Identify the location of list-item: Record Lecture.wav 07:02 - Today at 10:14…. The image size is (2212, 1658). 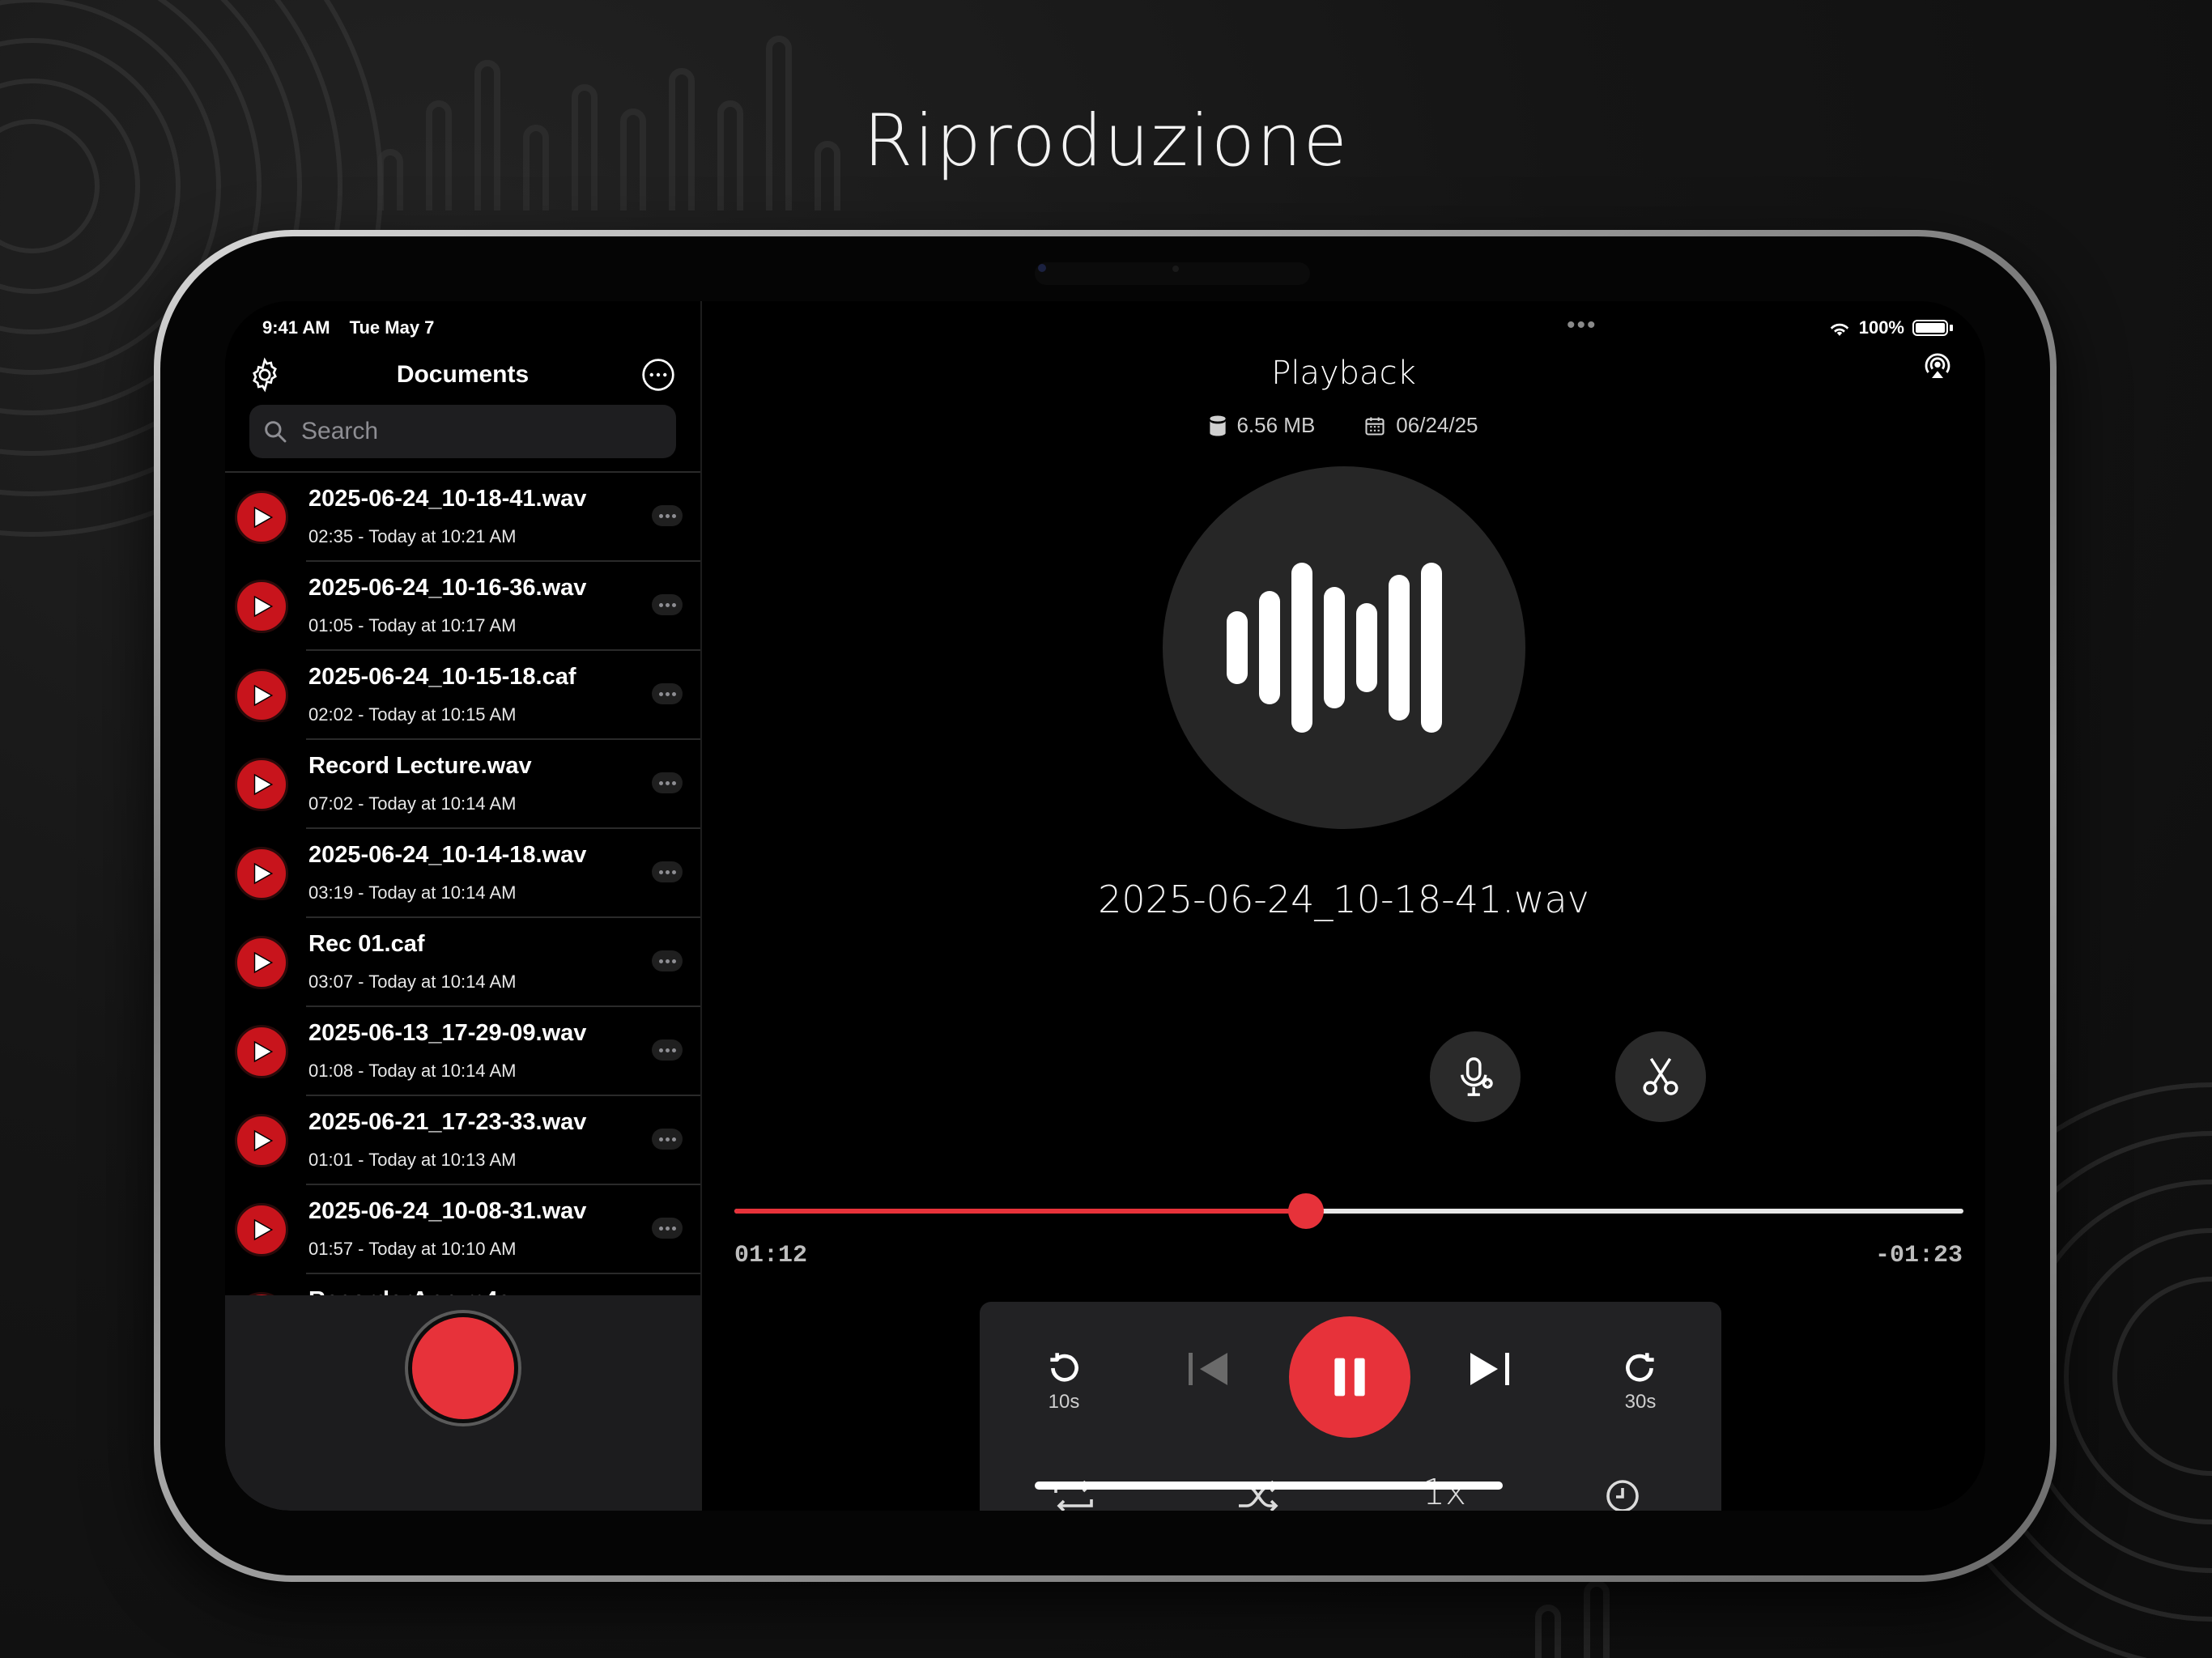
(463, 784).